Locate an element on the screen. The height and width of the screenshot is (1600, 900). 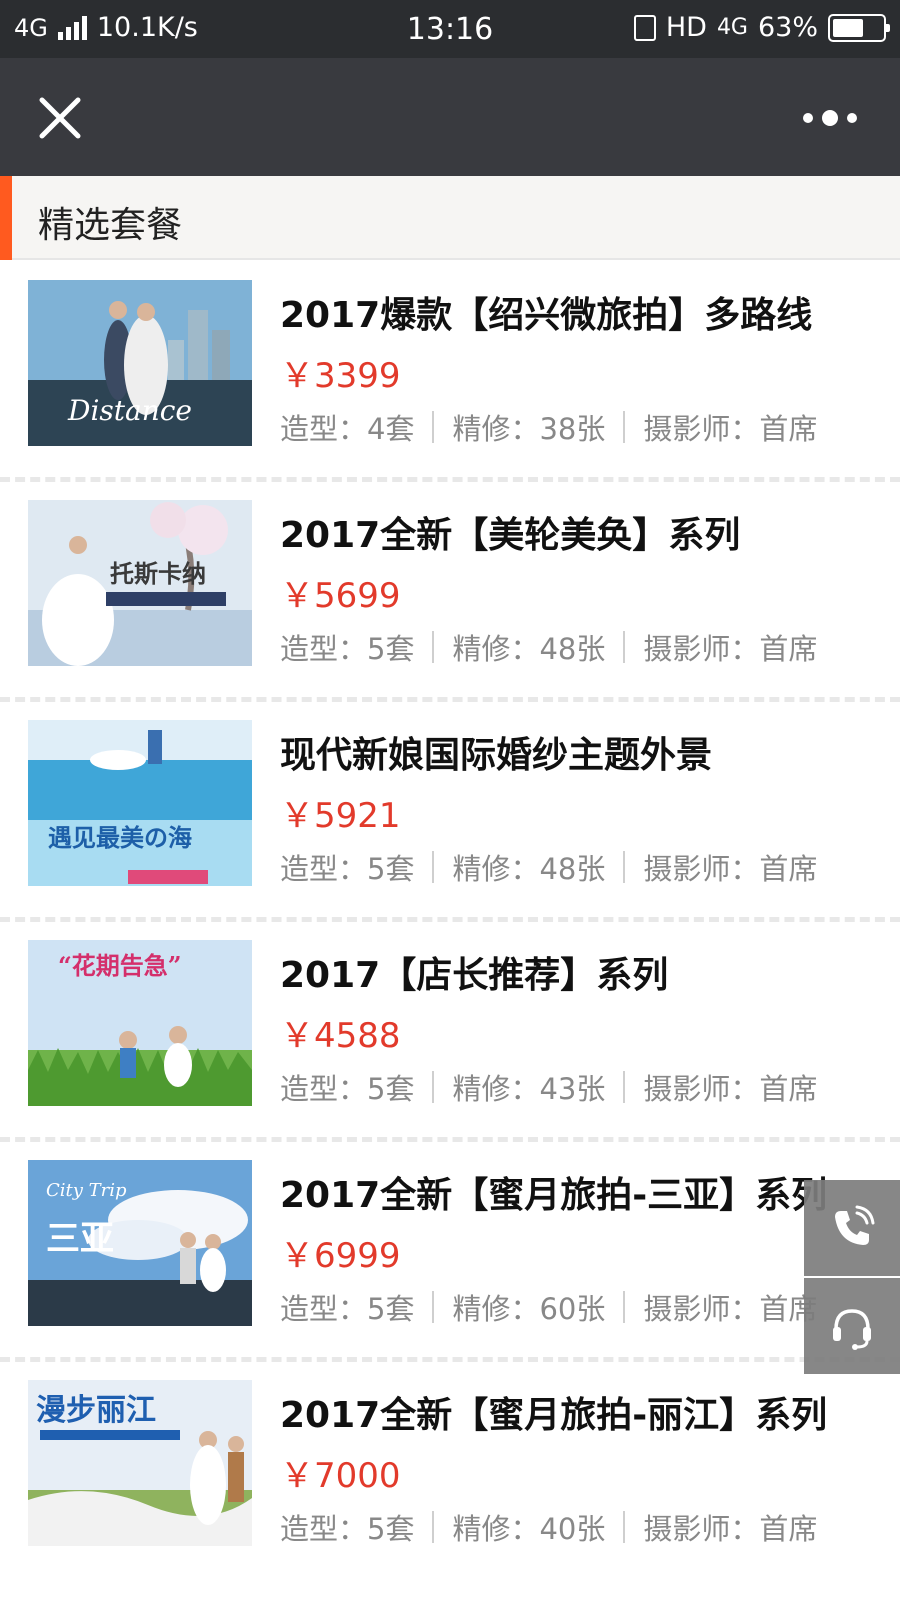
hd-label: HD is located at coordinates (686, 27).